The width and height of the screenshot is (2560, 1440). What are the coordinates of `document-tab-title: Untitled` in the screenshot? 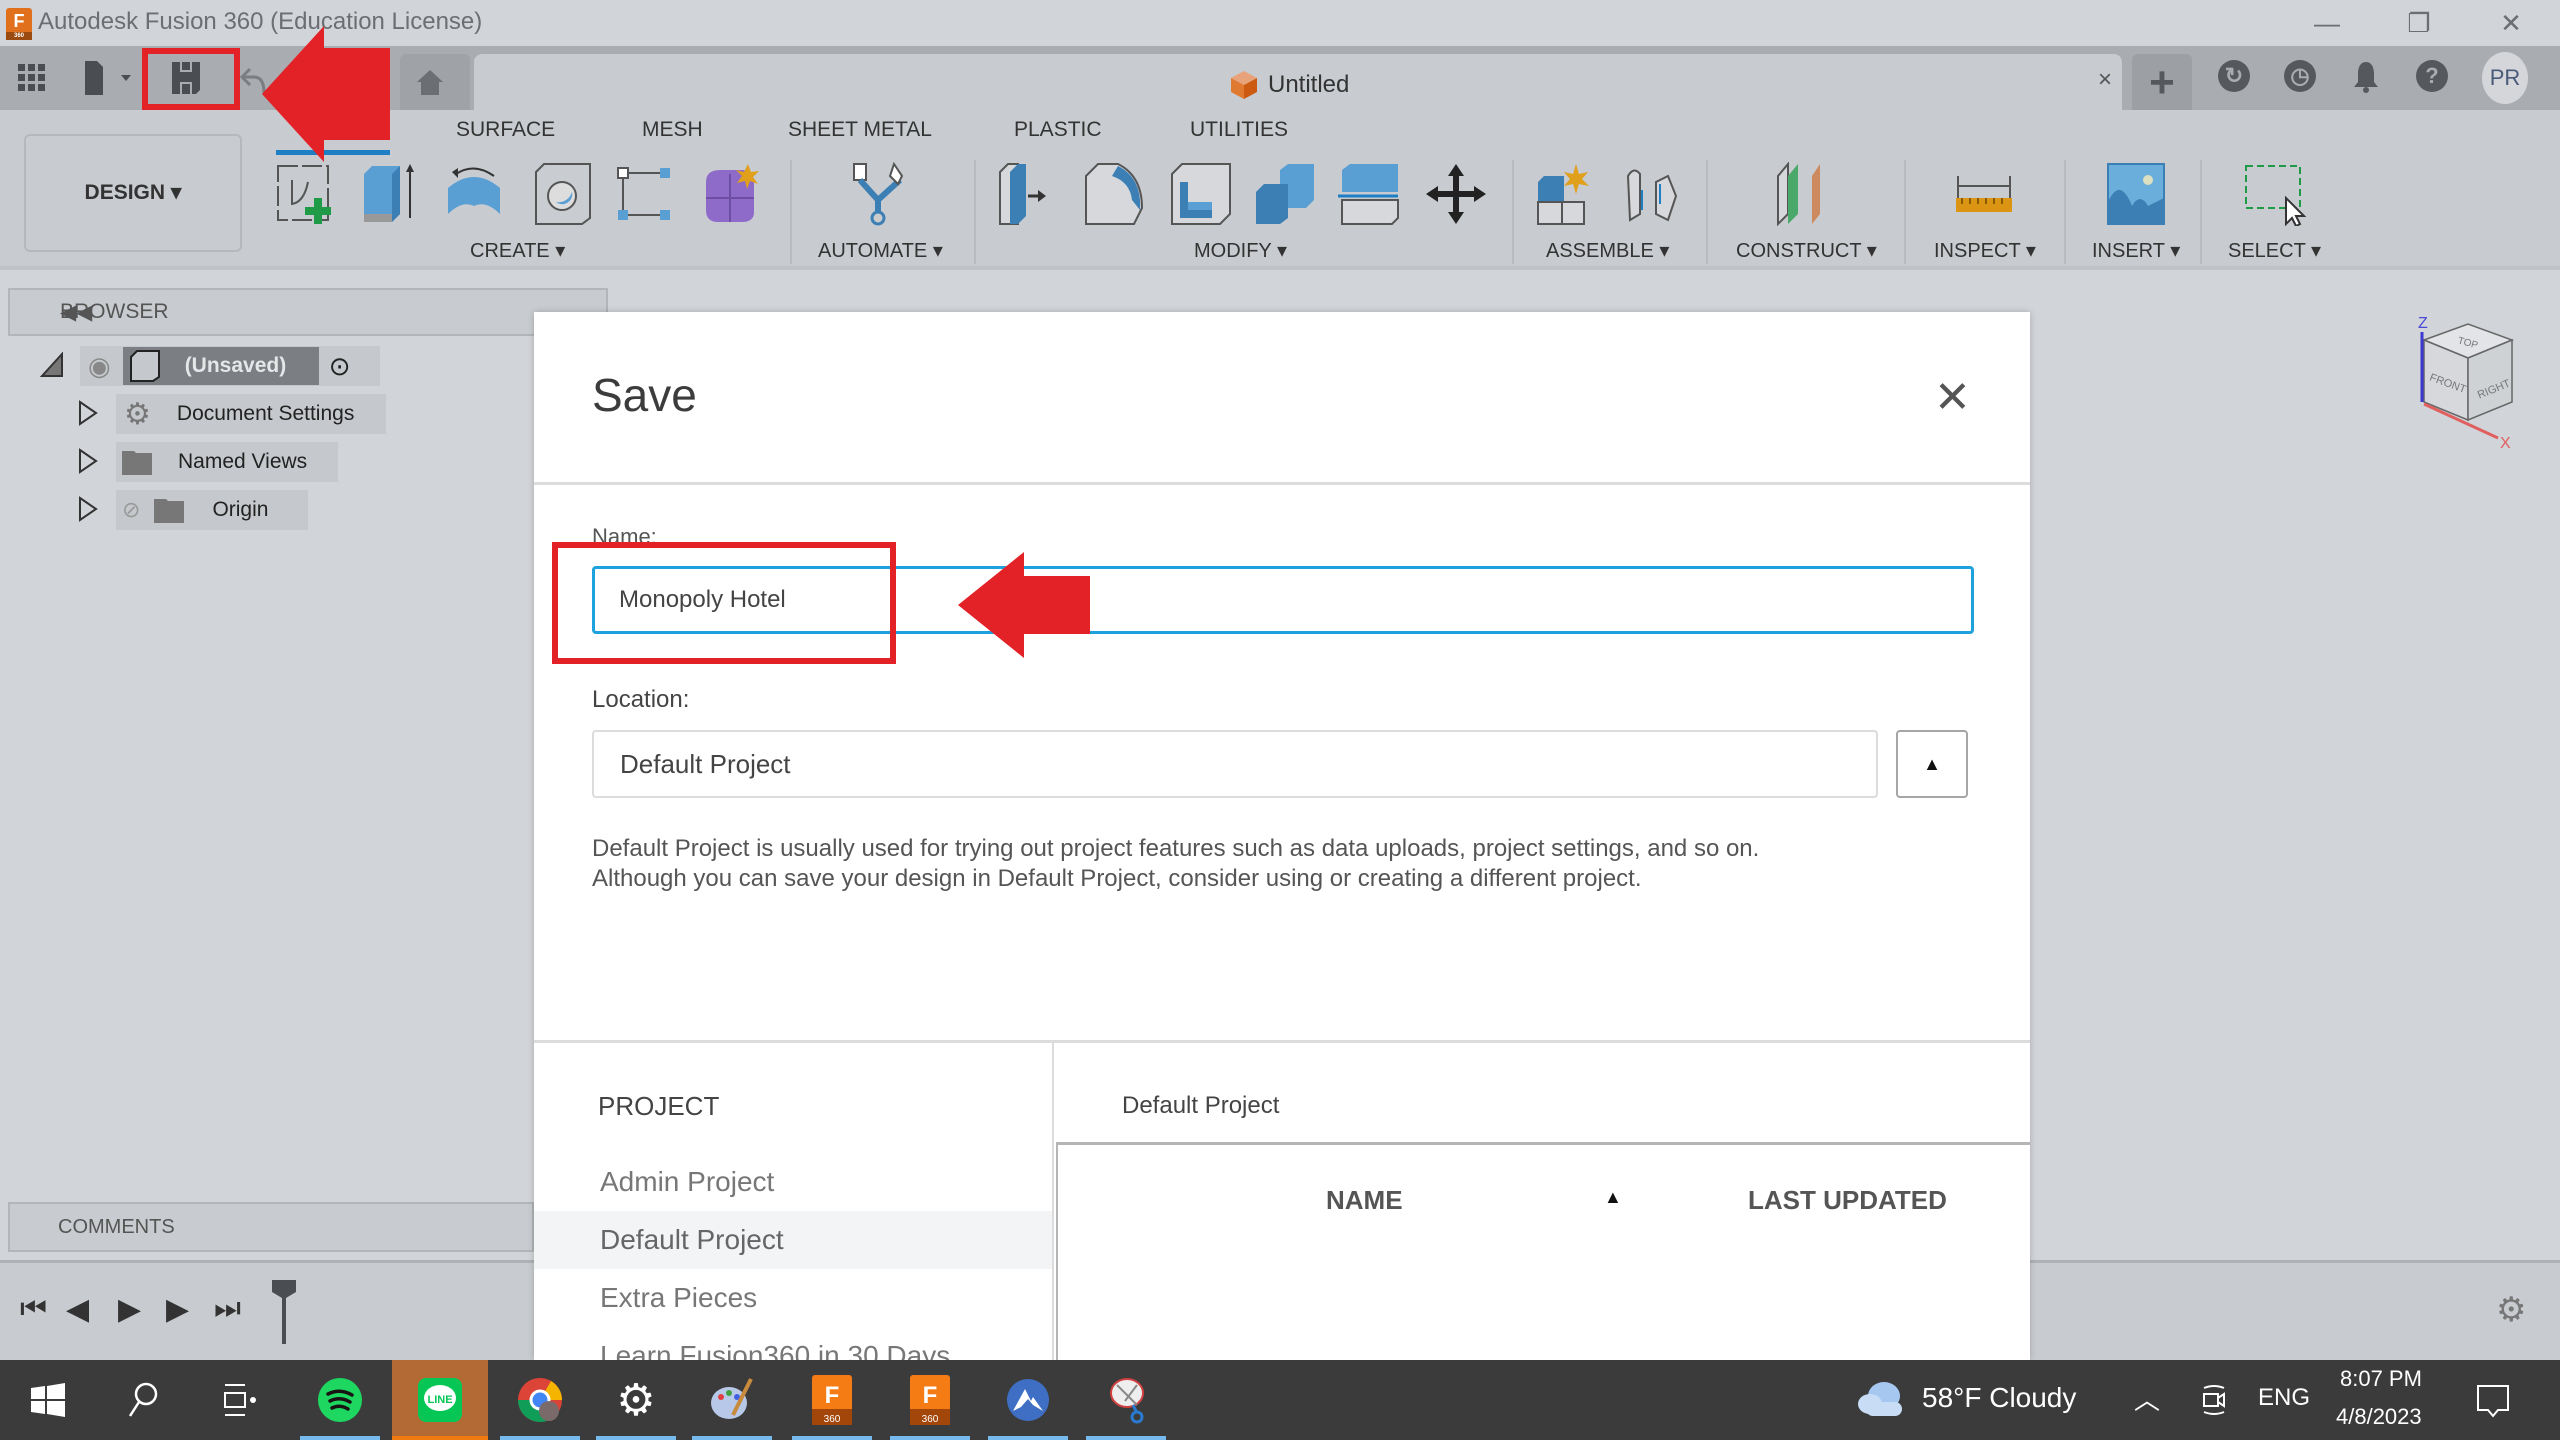 It's located at (1289, 85).